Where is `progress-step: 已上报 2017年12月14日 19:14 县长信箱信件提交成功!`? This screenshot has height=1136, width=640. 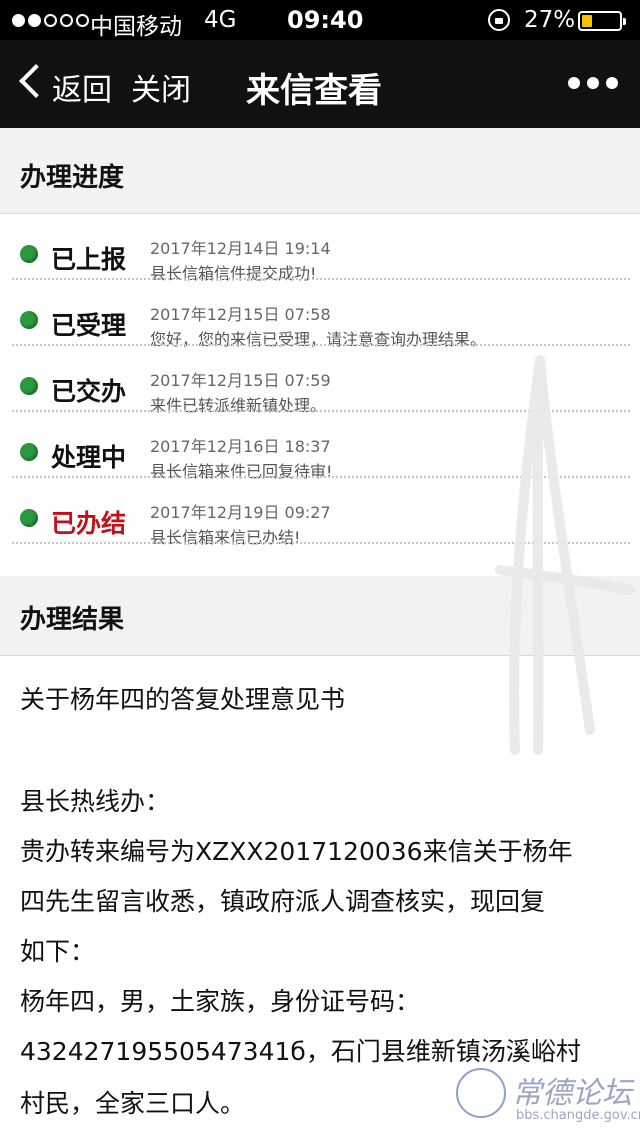 progress-step: 已上报 2017年12月14日 19:14 县长信箱信件提交成功! is located at coordinates (320, 248).